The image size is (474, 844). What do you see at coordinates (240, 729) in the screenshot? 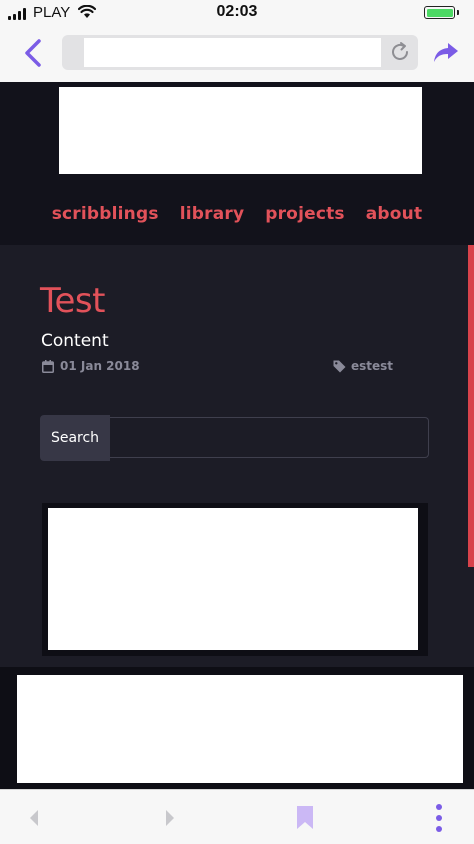
I see `footer-image` at bounding box center [240, 729].